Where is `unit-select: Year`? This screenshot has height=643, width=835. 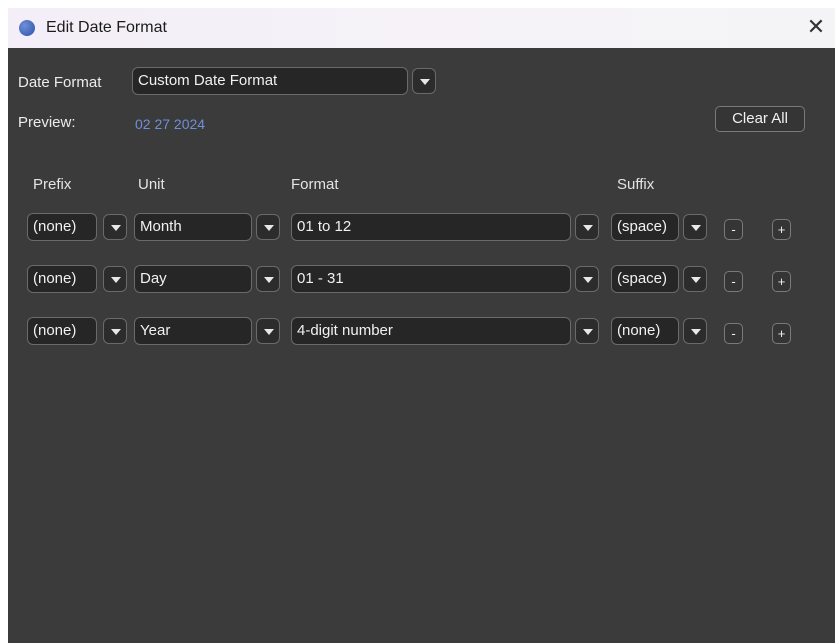 unit-select: Year is located at coordinates (208, 331).